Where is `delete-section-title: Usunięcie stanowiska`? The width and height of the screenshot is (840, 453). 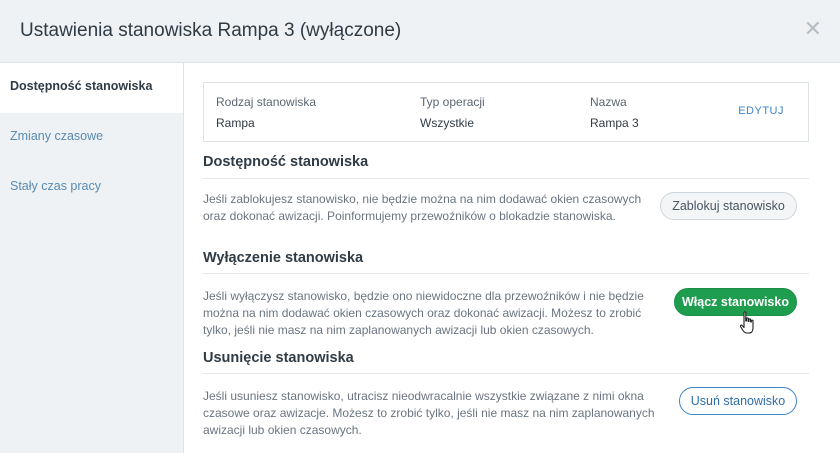 delete-section-title: Usunięcie stanowiska is located at coordinates (278, 358).